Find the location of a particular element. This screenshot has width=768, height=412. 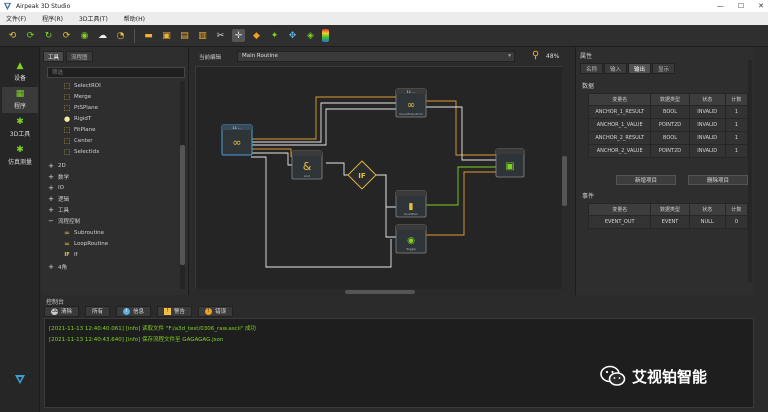

tree-group: +2D is located at coordinates (56, 166).